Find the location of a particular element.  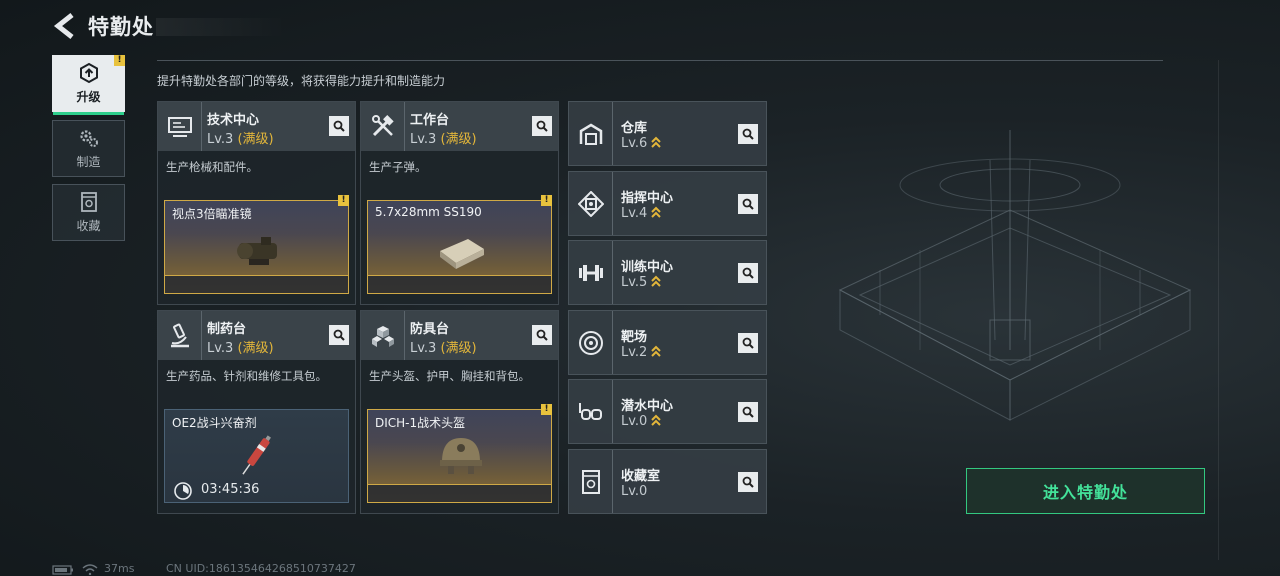

card-header: 制药台 Lv.3 (满级) is located at coordinates (256, 335).